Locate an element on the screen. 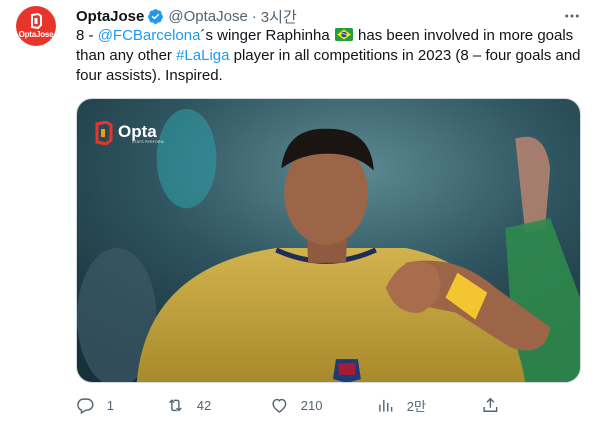  avatar: OptaJose is located at coordinates (36, 26).